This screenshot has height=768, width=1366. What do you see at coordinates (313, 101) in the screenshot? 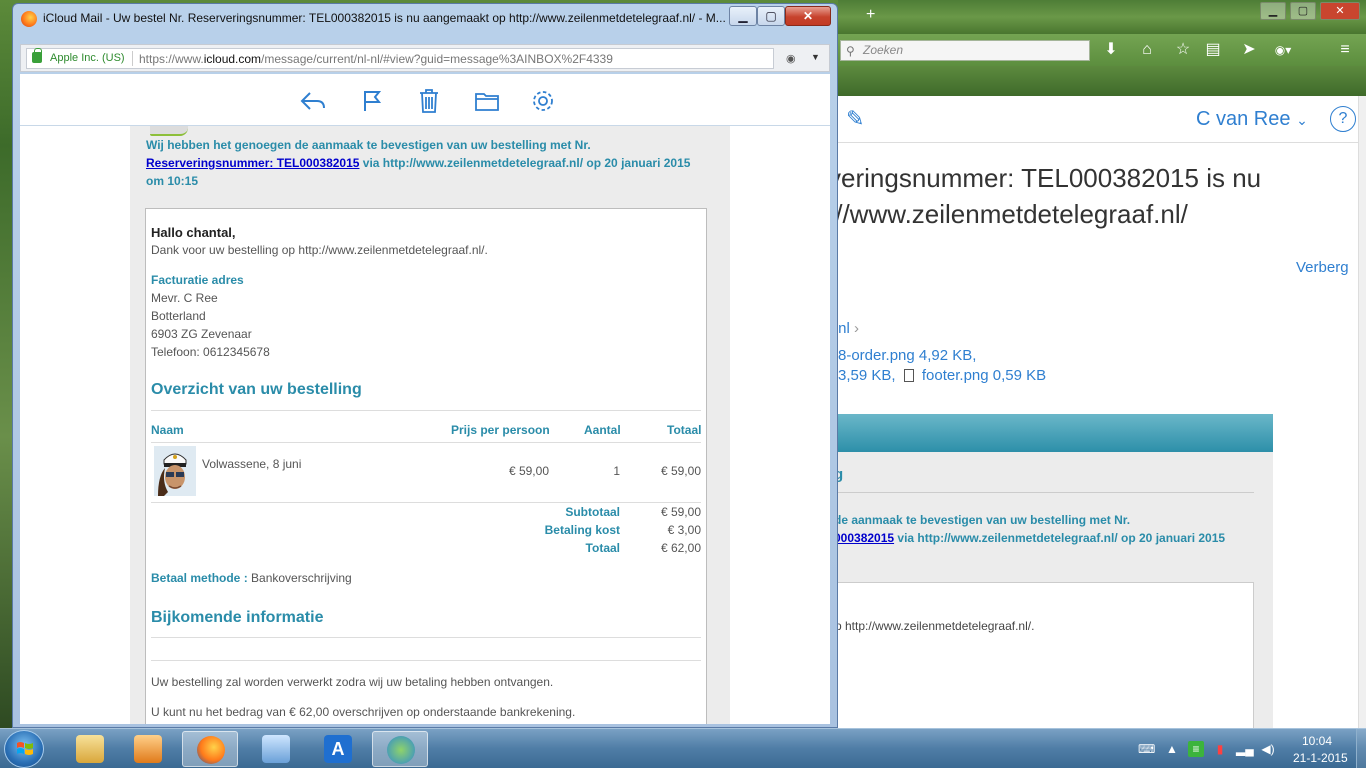
I see `reply-icon` at bounding box center [313, 101].